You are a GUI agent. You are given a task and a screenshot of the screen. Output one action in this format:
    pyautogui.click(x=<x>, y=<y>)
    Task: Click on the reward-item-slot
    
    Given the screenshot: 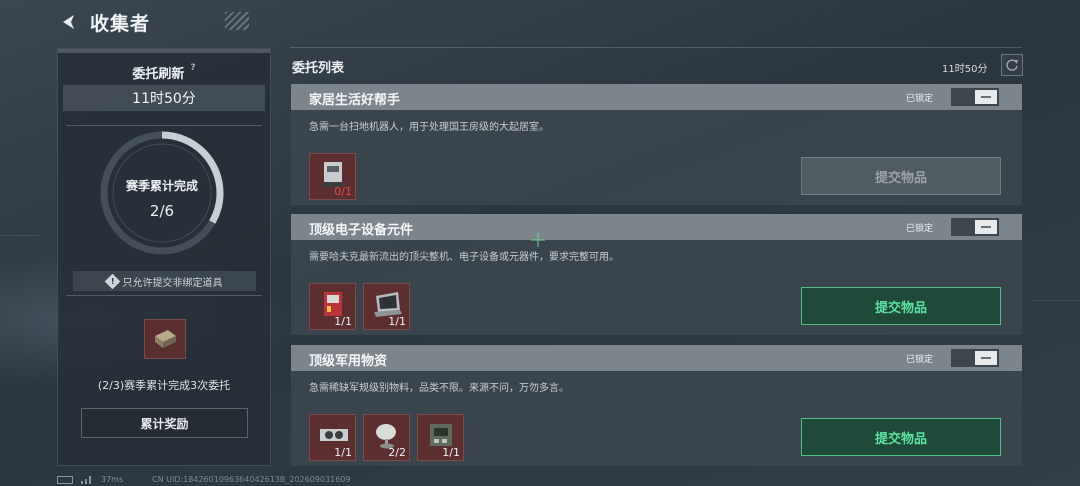 What is the action you would take?
    pyautogui.click(x=165, y=339)
    